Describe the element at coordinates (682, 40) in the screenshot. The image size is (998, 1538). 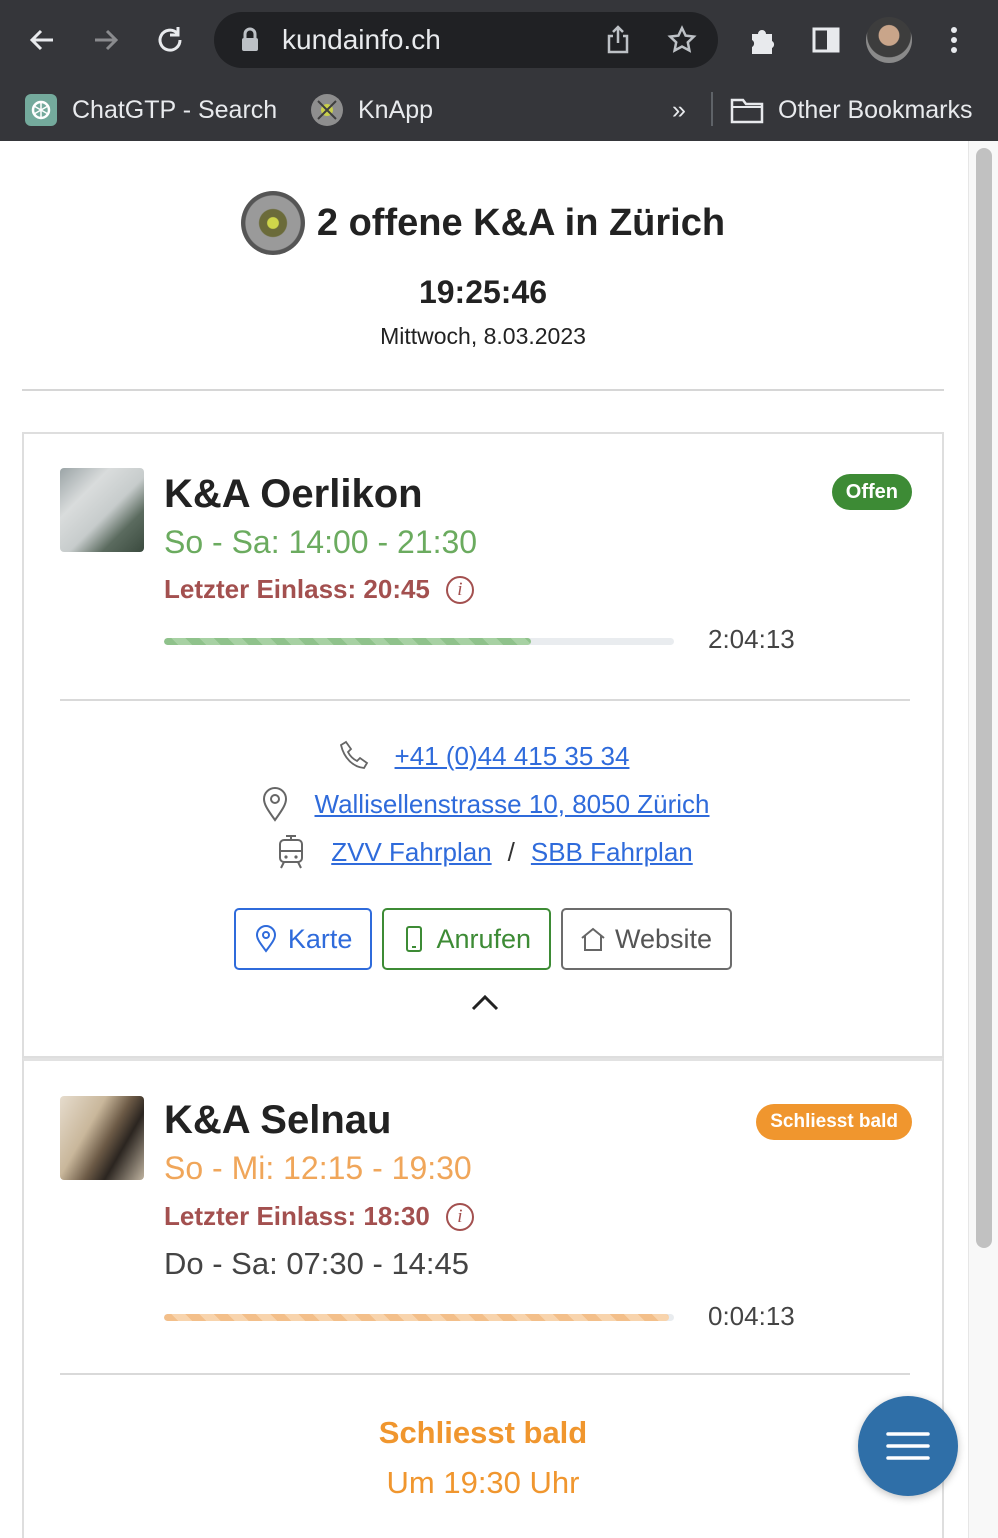
I see `bookmark-star-icon` at that location.